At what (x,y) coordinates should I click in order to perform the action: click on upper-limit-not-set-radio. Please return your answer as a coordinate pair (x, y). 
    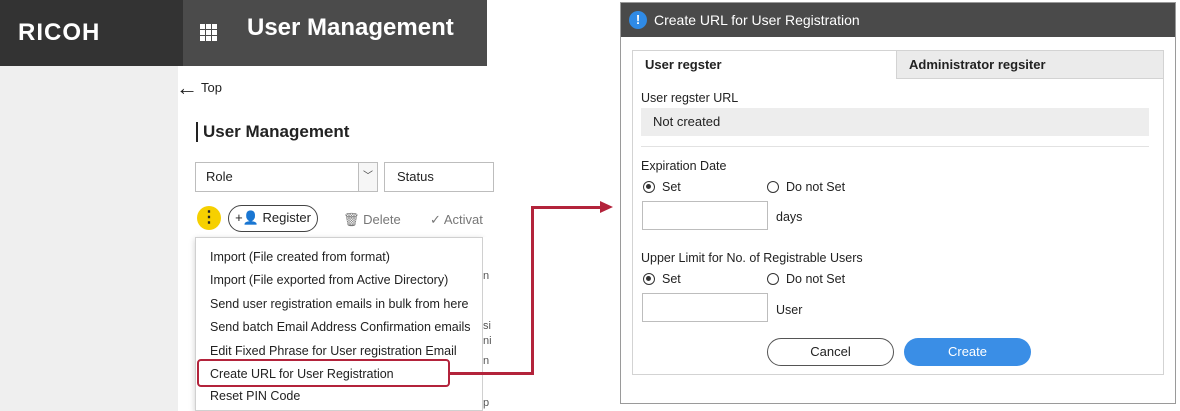
    Looking at the image, I should click on (773, 279).